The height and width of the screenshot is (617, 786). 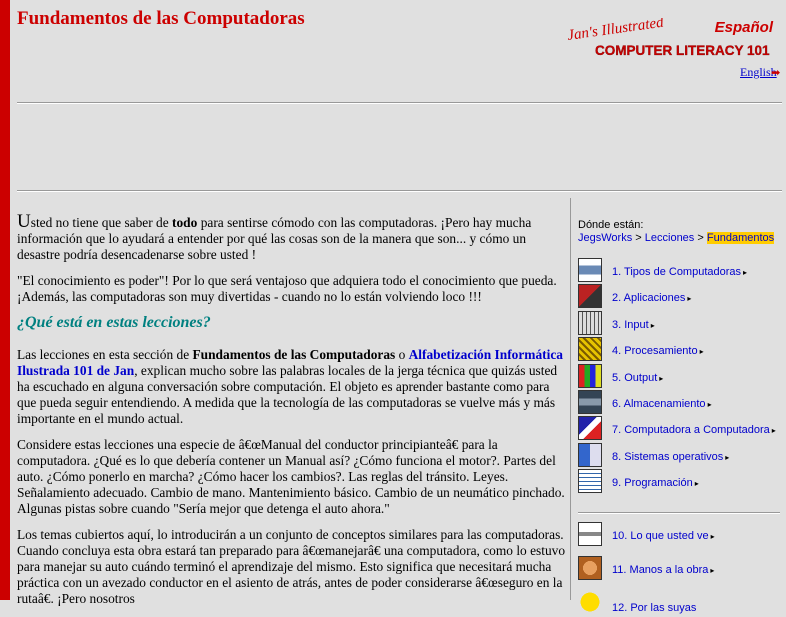 What do you see at coordinates (680, 402) in the screenshot?
I see `nav-item-almacenamiento: 6. Almacenamiento ▸` at bounding box center [680, 402].